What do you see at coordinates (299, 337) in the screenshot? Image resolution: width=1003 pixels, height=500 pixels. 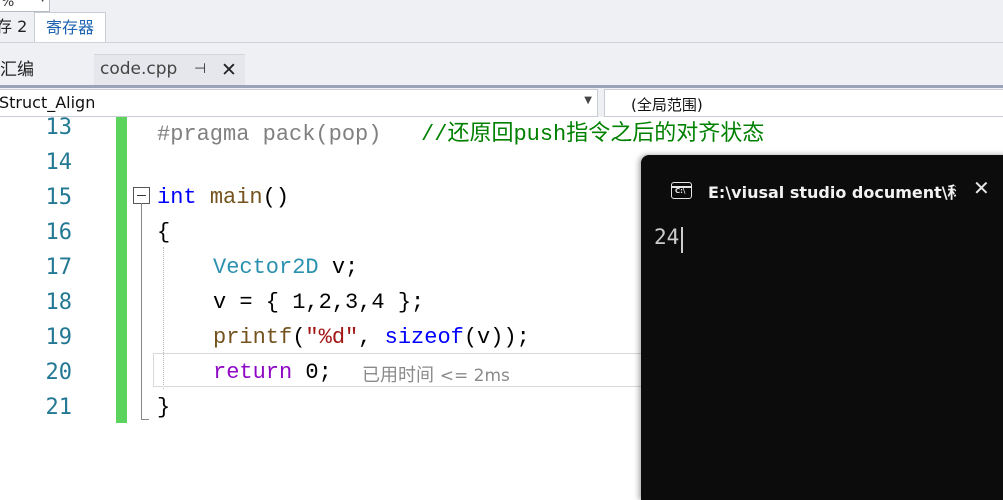 I see `punctuation: (` at bounding box center [299, 337].